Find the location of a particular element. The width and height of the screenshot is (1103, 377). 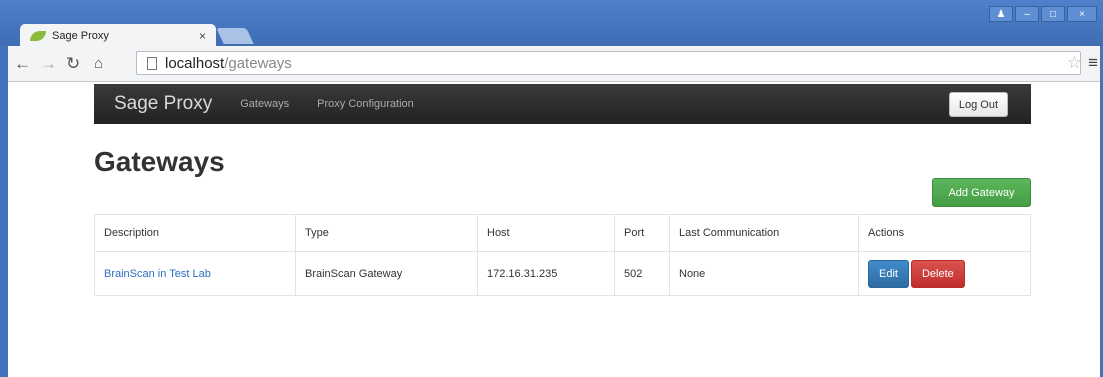

cell-host: 172.16.31.235 is located at coordinates (546, 273).